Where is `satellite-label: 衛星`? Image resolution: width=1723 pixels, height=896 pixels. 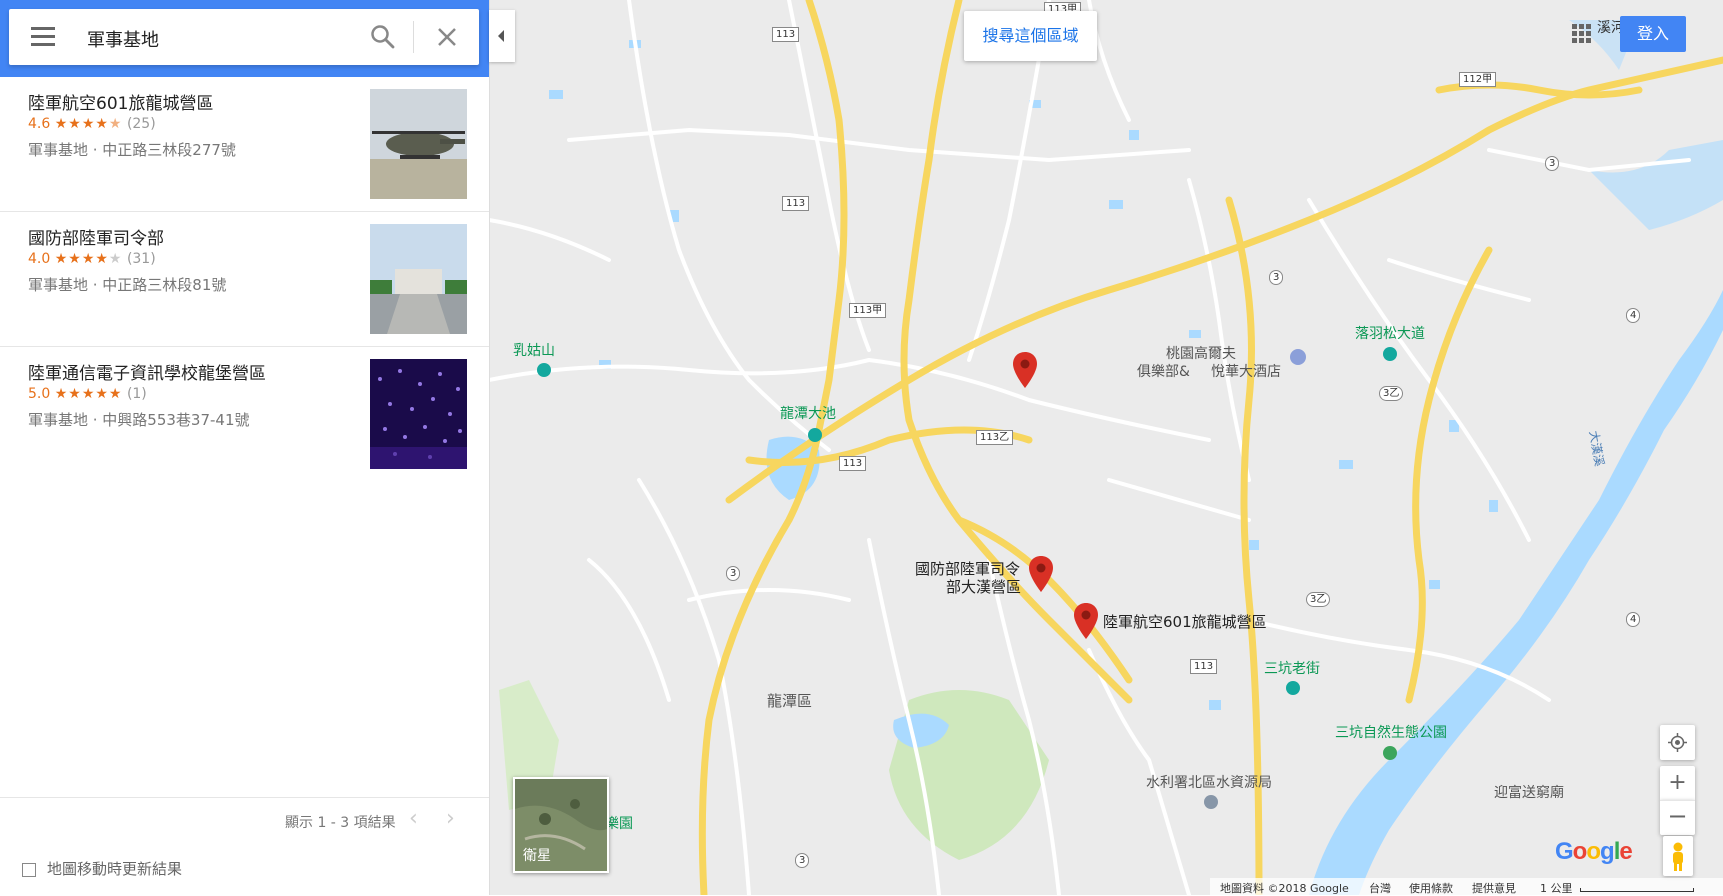 satellite-label: 衛星 is located at coordinates (537, 856).